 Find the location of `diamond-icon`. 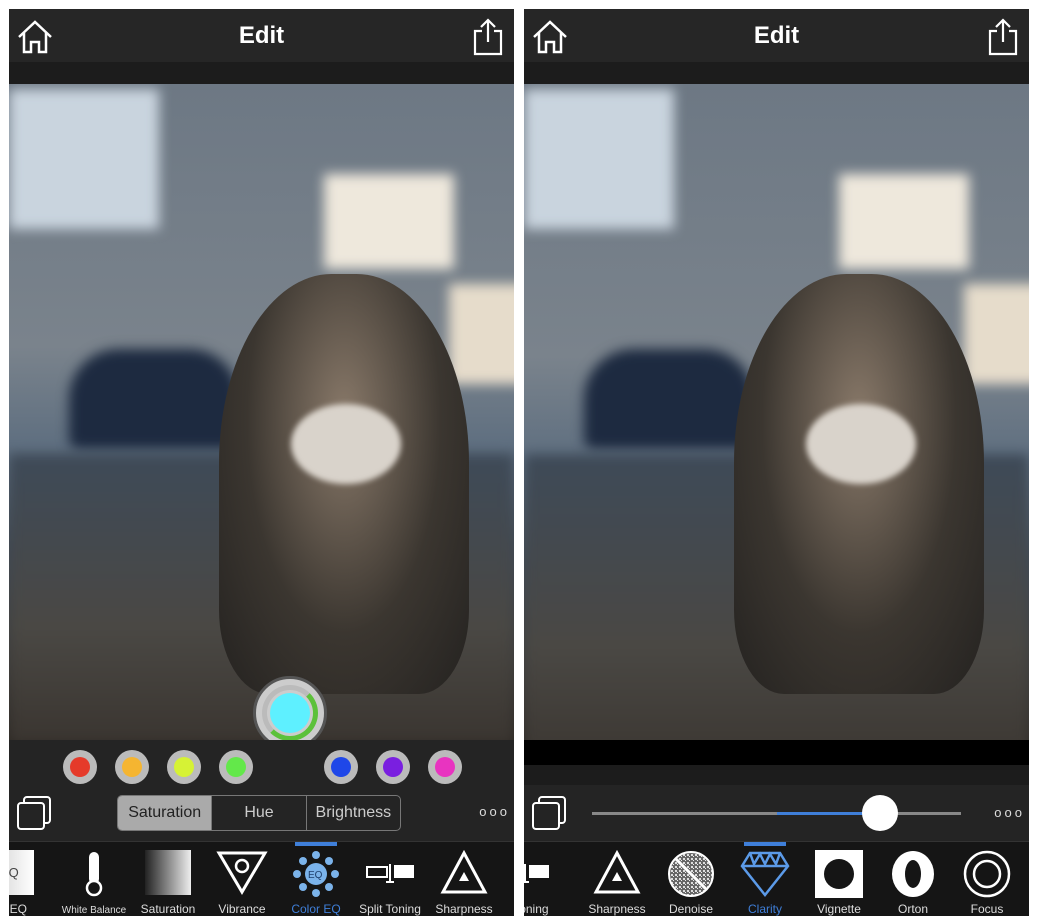

diamond-icon is located at coordinates (765, 874).